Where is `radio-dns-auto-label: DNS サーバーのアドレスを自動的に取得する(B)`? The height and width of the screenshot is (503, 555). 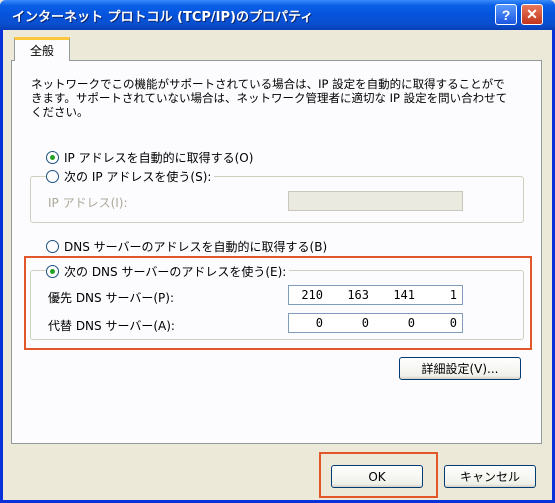
radio-dns-auto-label: DNS サーバーのアドレスを自動的に取得する(B) is located at coordinates (196, 247).